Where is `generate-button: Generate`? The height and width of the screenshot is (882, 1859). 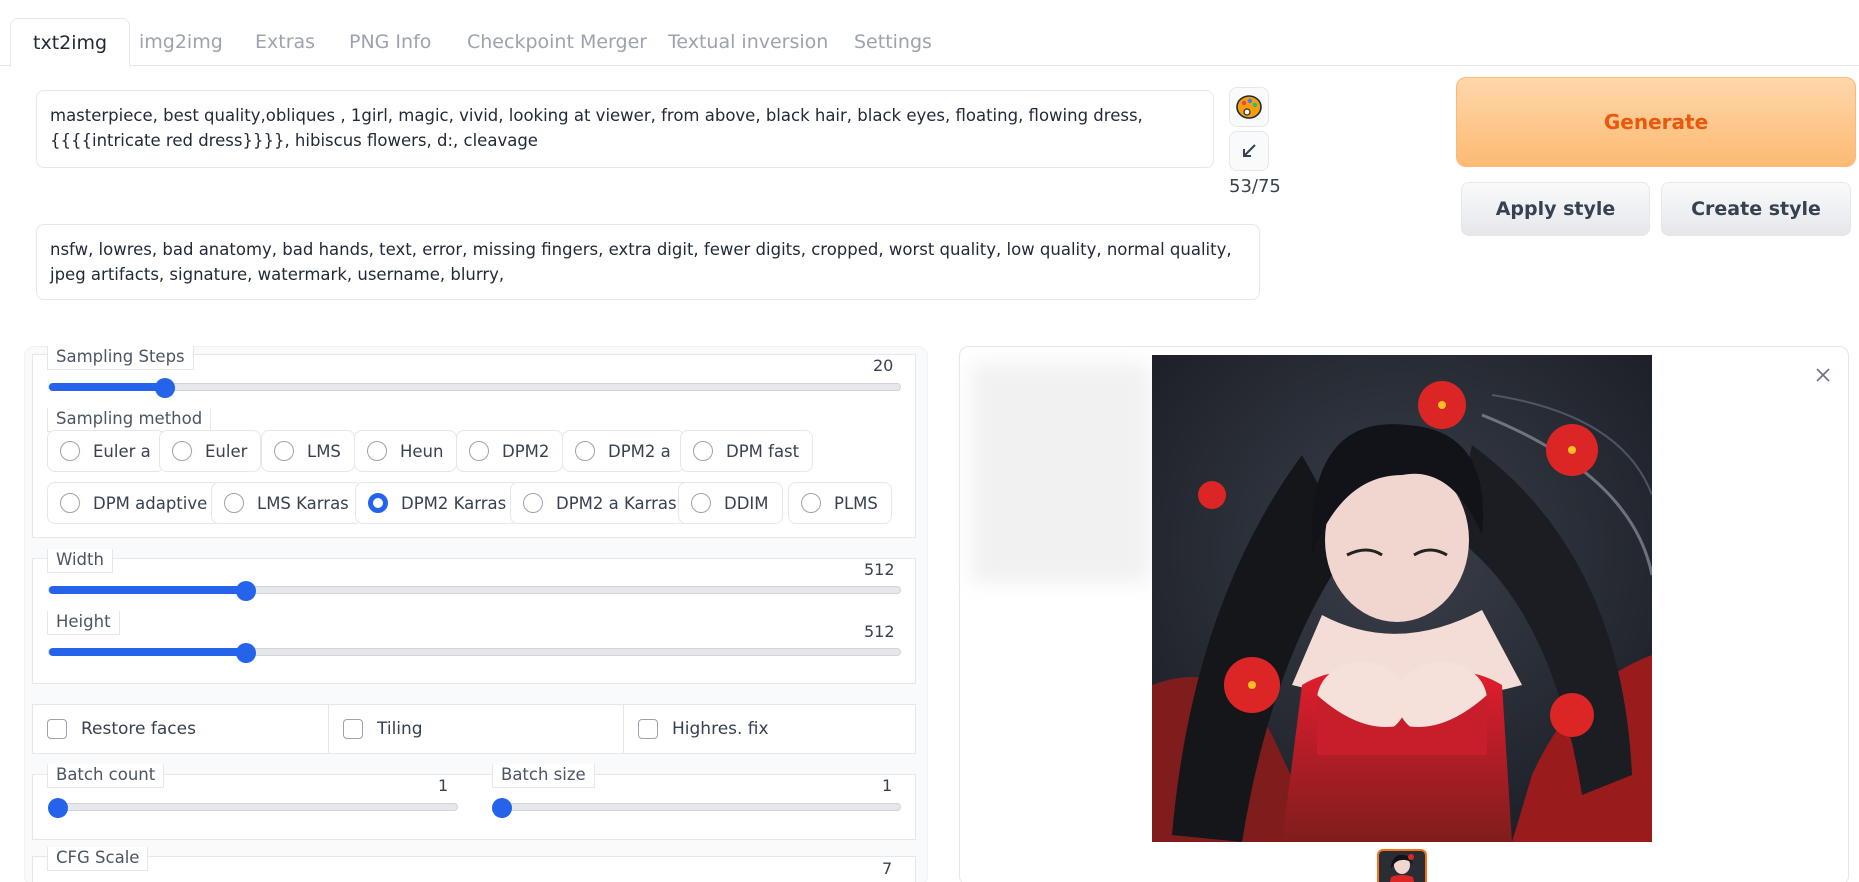 generate-button: Generate is located at coordinates (1656, 122).